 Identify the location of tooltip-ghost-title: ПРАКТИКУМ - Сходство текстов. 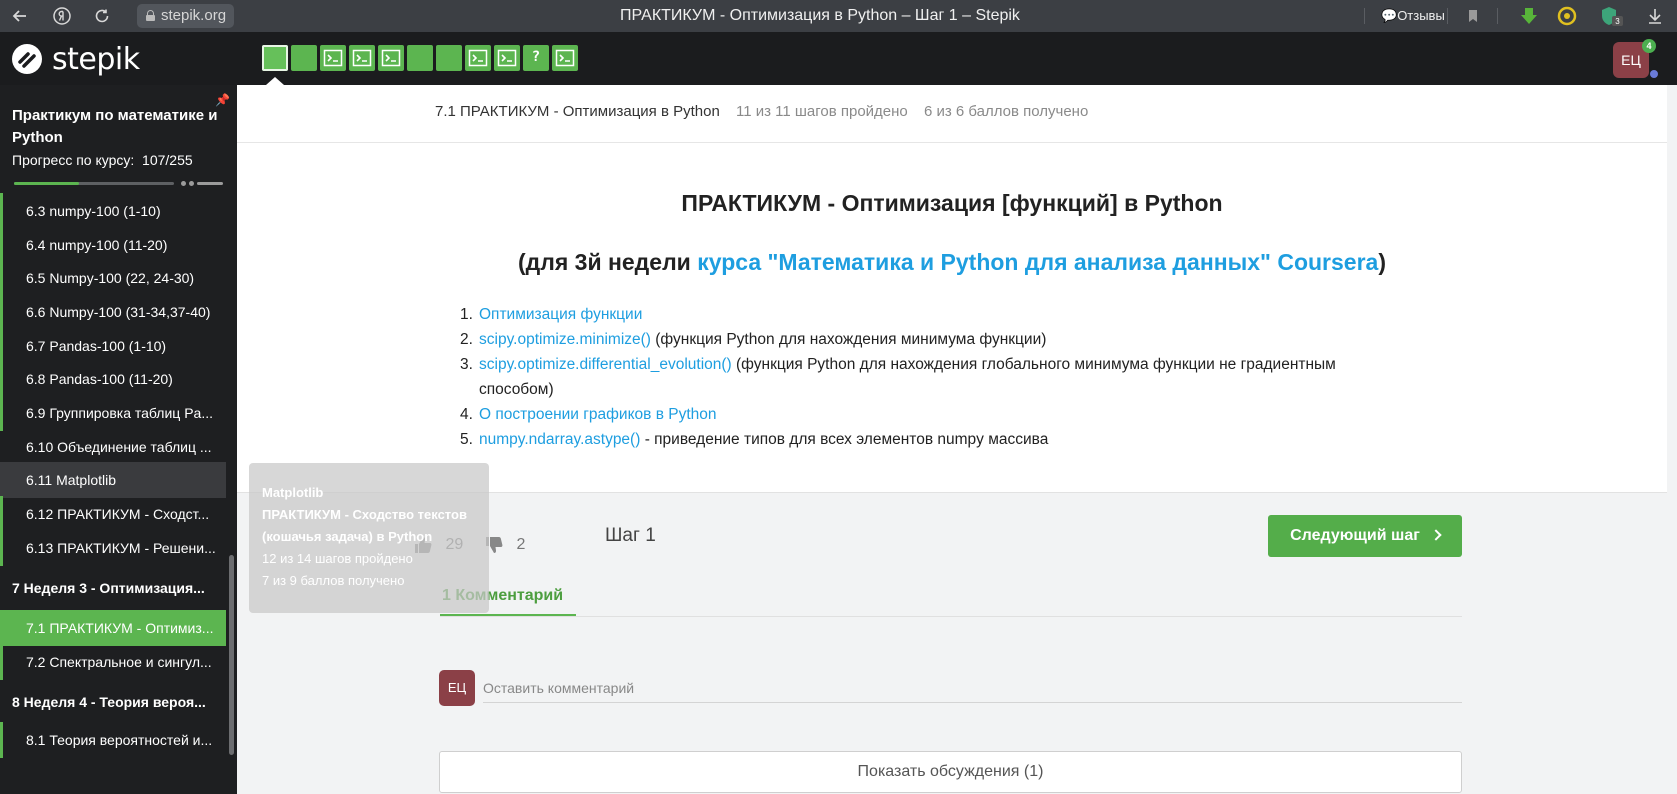
(364, 514).